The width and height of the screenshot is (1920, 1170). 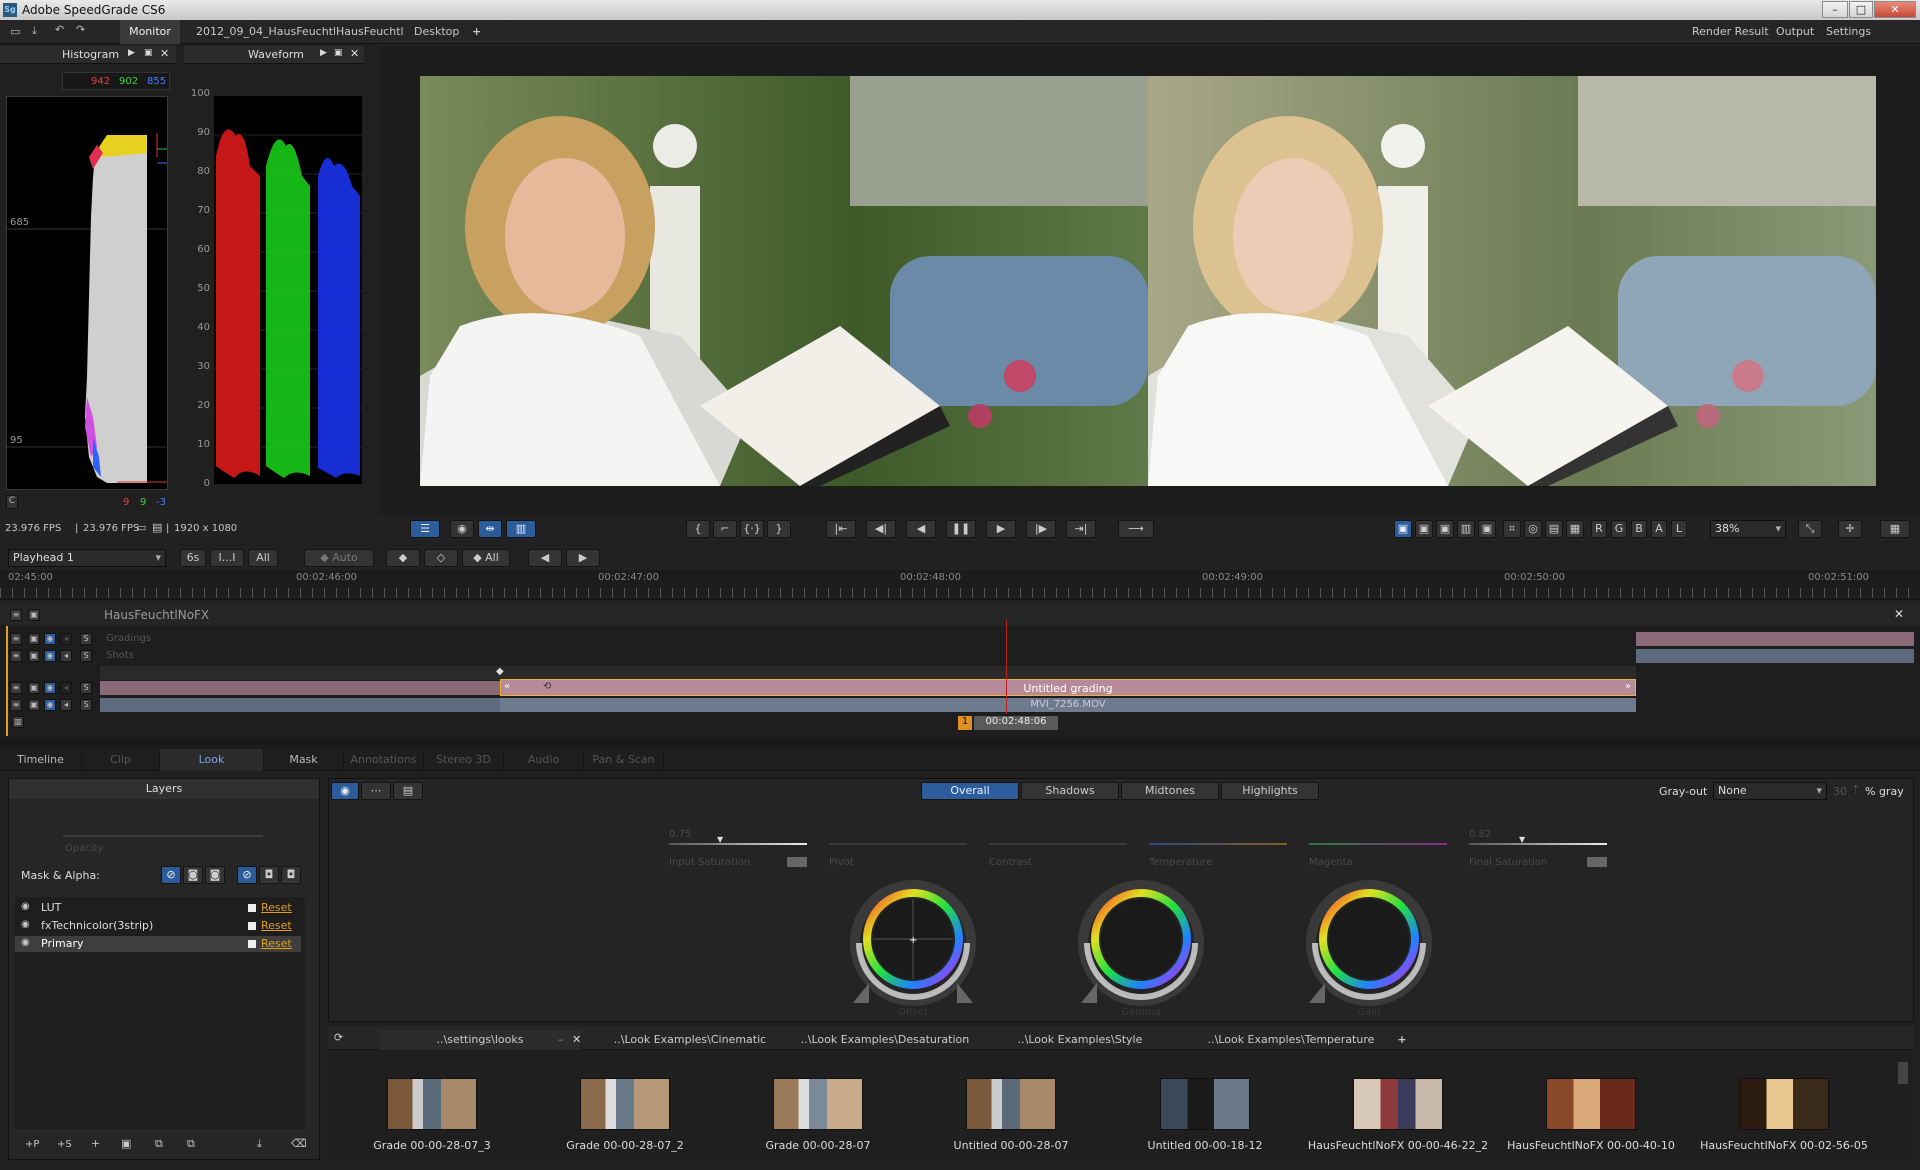 I want to click on grading-clip-end, so click(x=1775, y=639).